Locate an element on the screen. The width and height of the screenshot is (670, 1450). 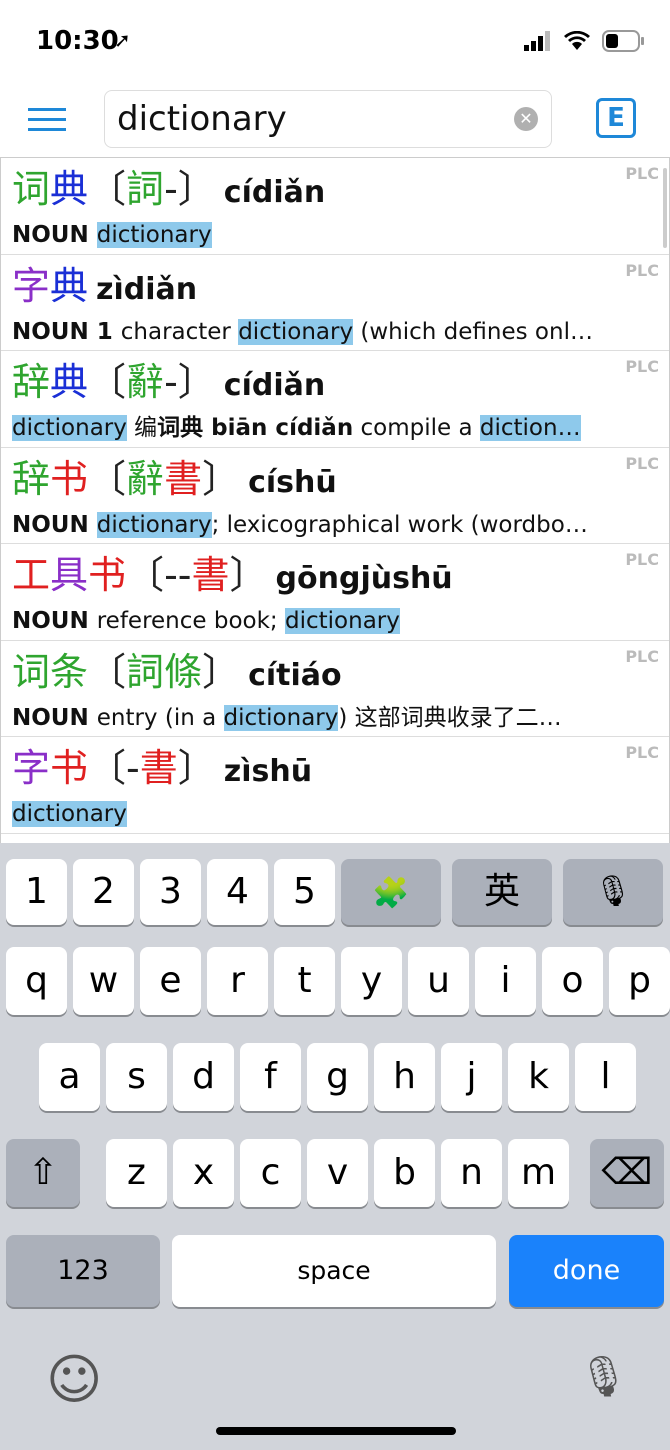
list-item: 词典〔詞-〕 cídiǎn NOUN dictionary PLC is located at coordinates (335, 206).